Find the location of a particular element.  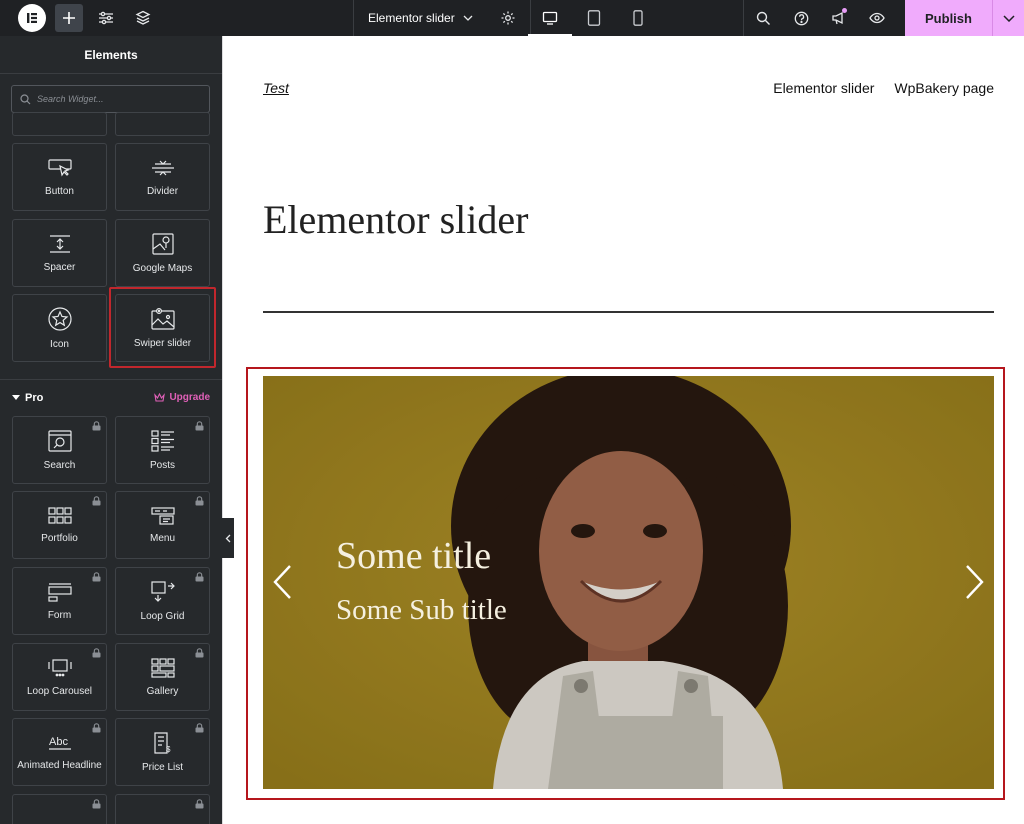

site-settings-icon is located at coordinates (106, 18).